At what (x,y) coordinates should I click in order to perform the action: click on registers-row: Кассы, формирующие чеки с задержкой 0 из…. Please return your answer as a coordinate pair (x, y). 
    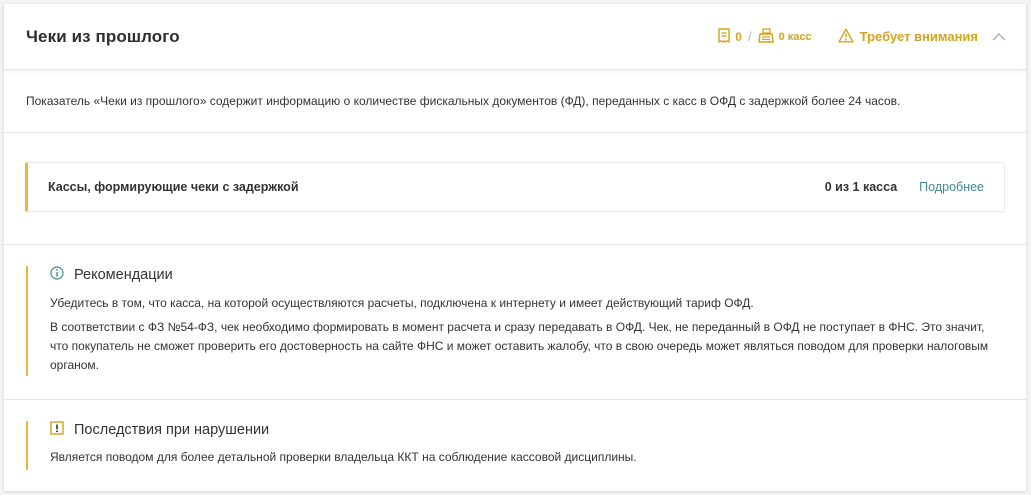
    Looking at the image, I should click on (515, 187).